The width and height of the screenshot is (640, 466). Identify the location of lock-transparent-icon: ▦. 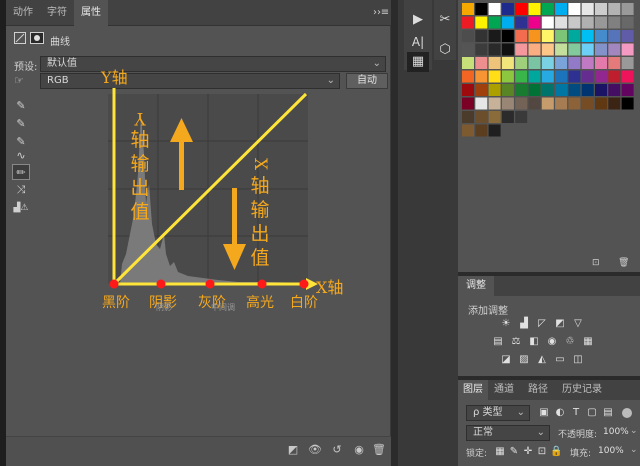
(500, 452).